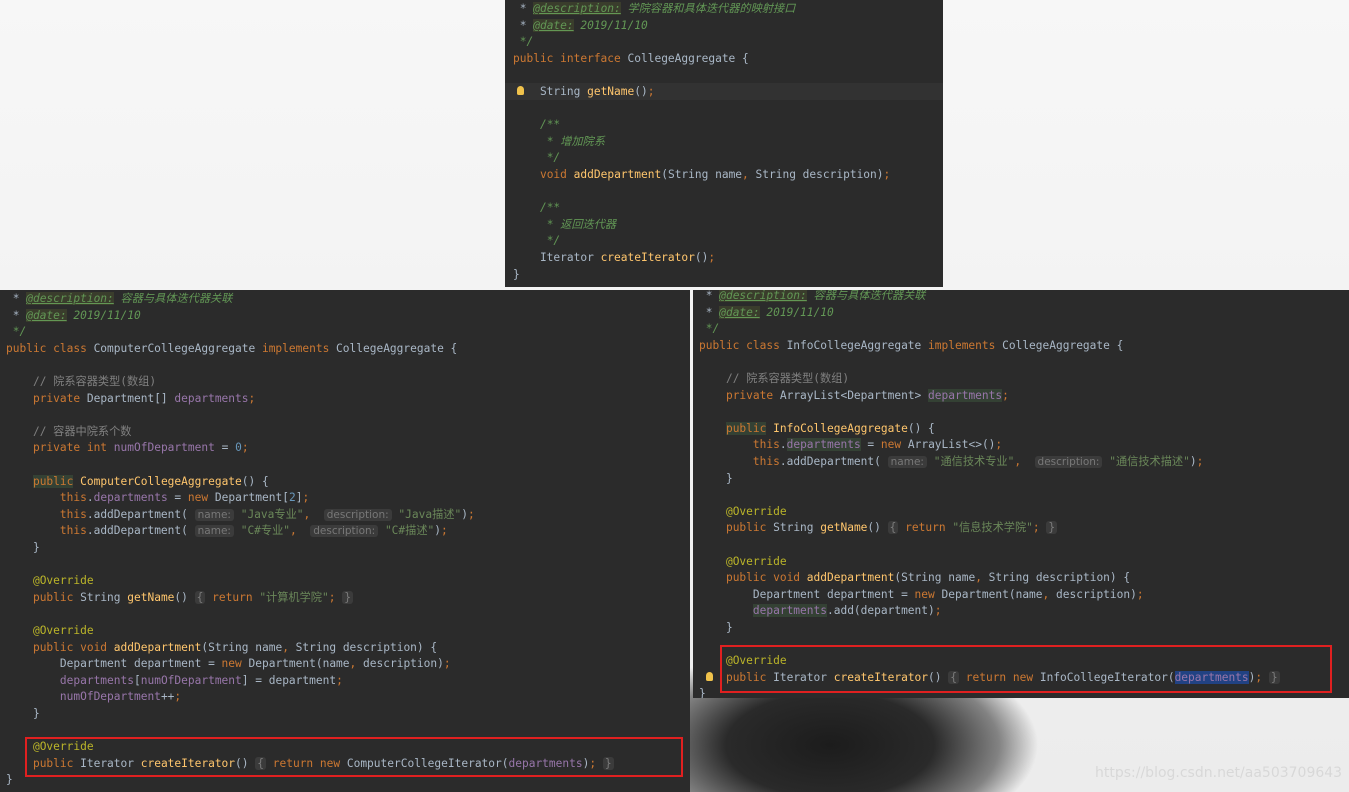  Describe the element at coordinates (581, 224) in the screenshot. I see `code-line: * 返回迭代器` at that location.